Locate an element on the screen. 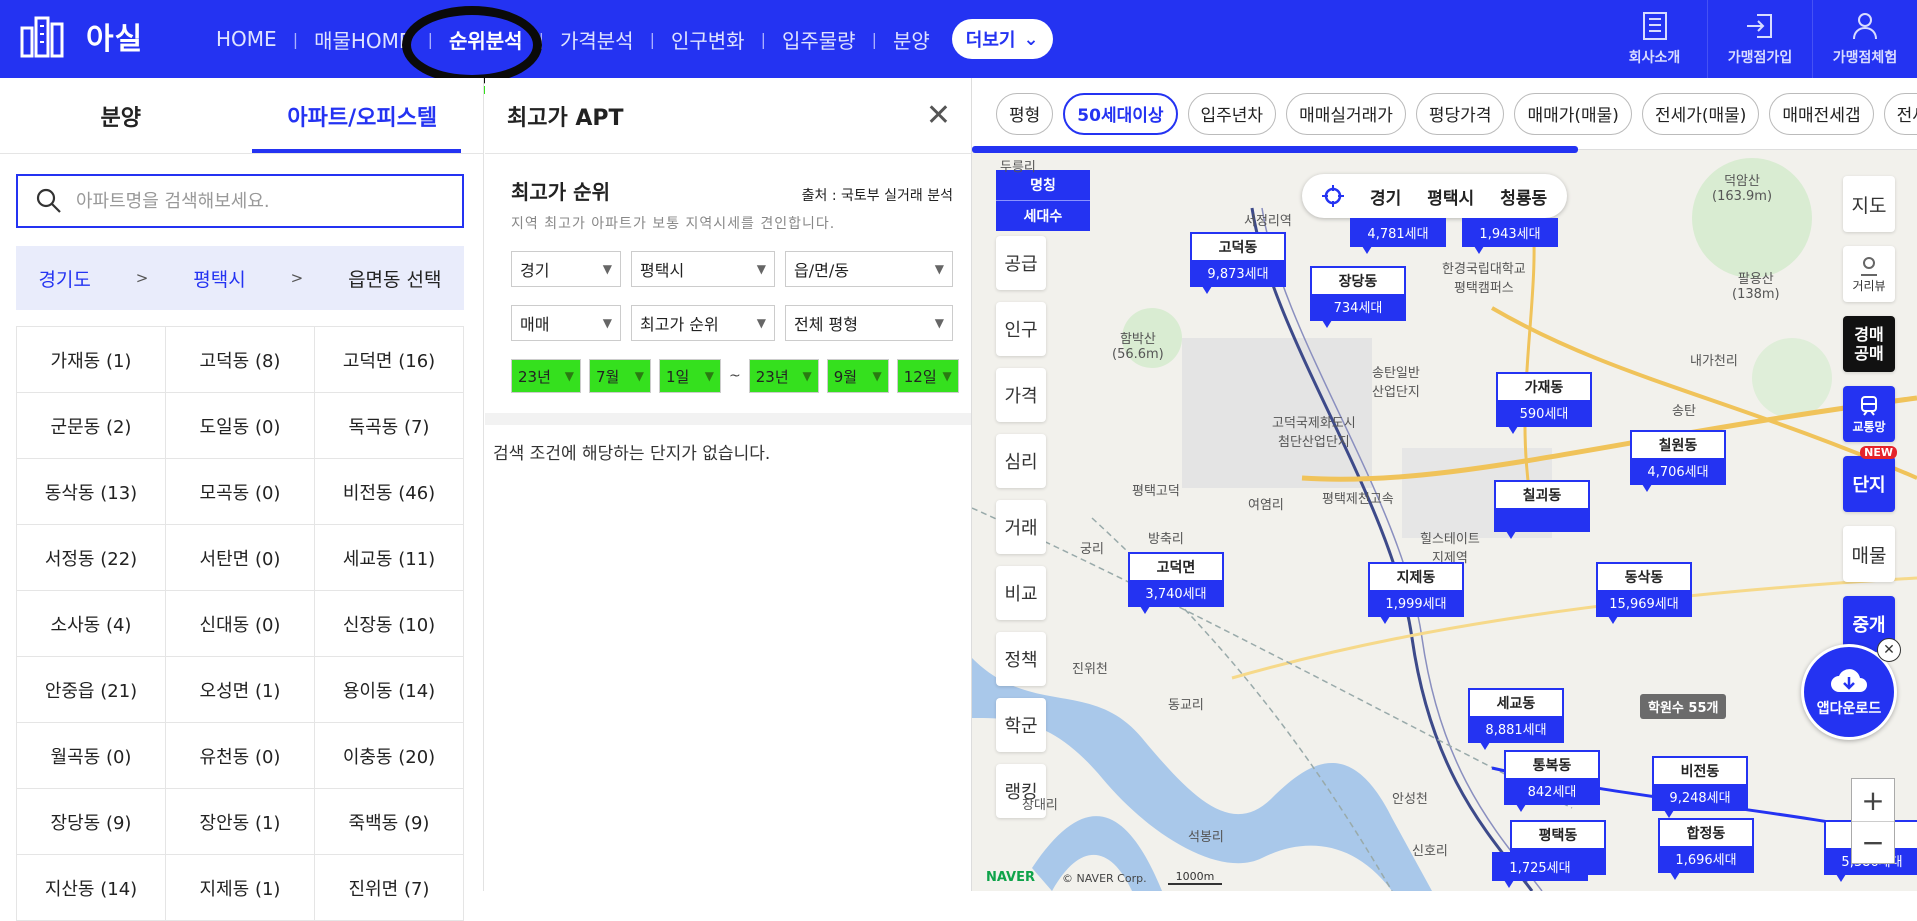  apartment-marker: 고덕동 9,873세대 is located at coordinates (1238, 263).